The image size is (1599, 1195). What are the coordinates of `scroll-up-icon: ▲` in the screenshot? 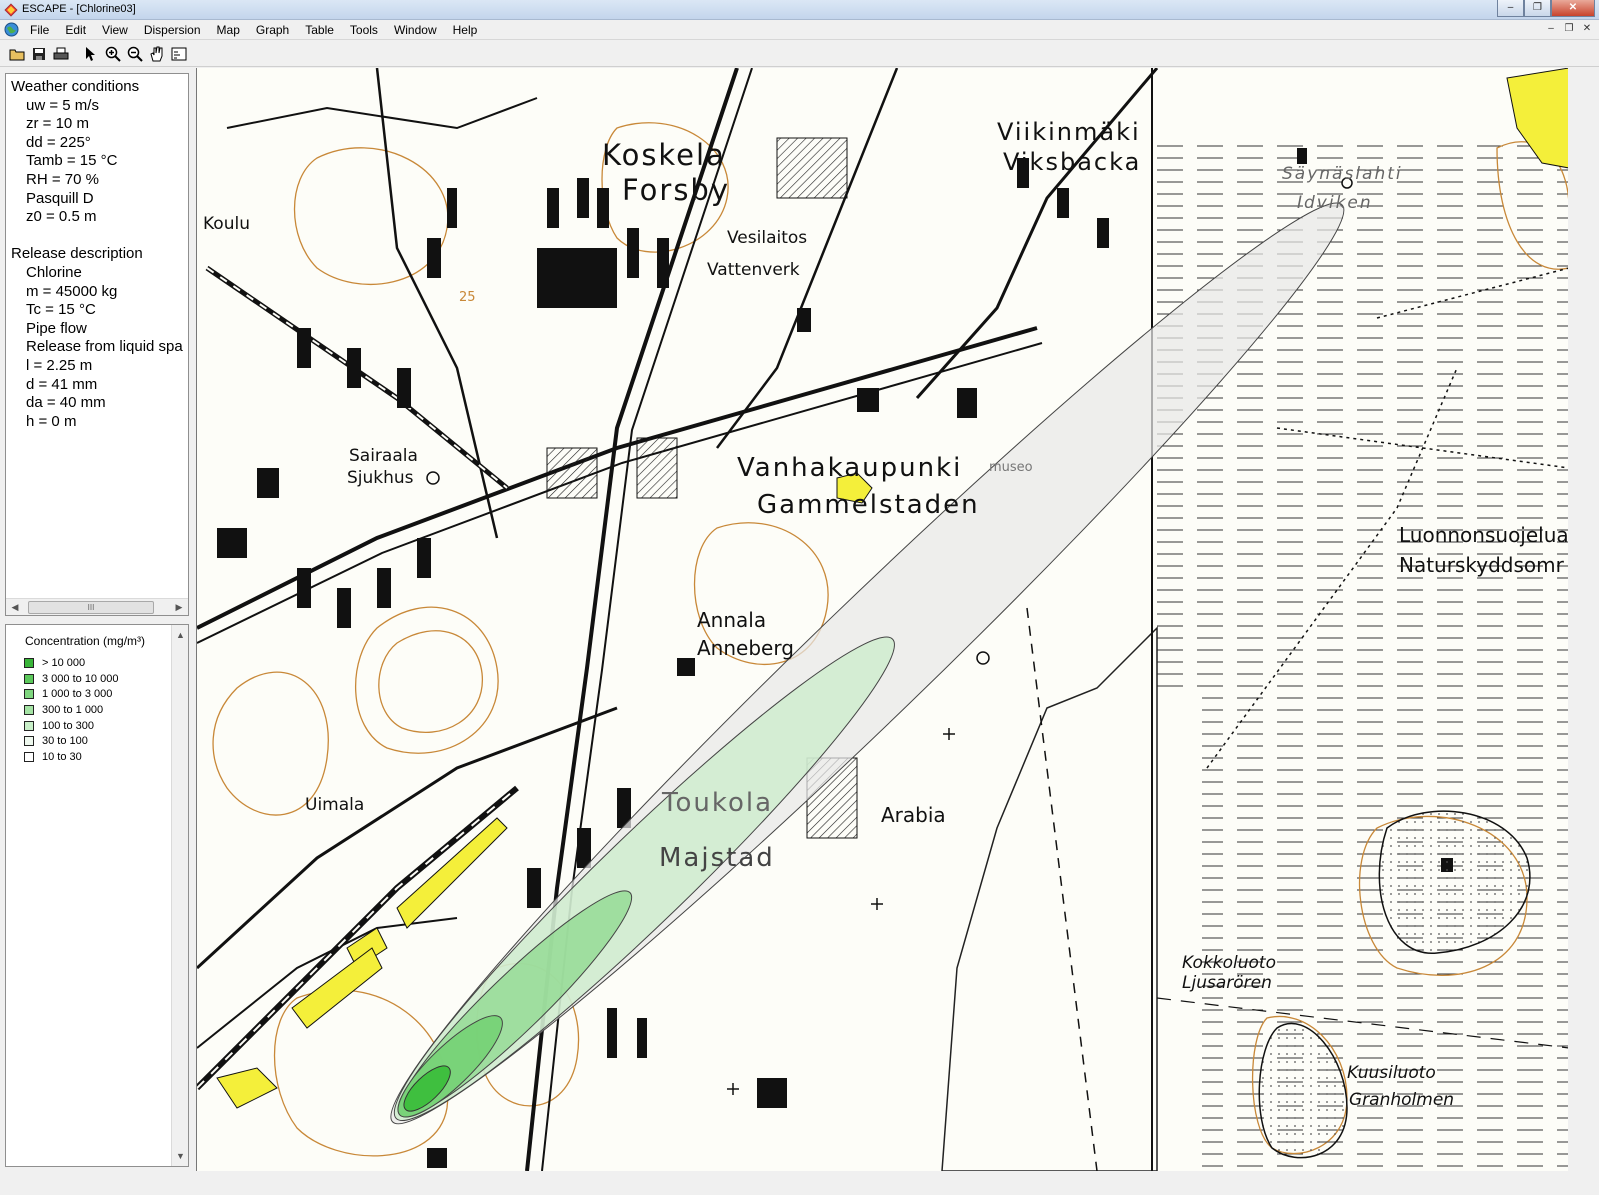 It's located at (180, 635).